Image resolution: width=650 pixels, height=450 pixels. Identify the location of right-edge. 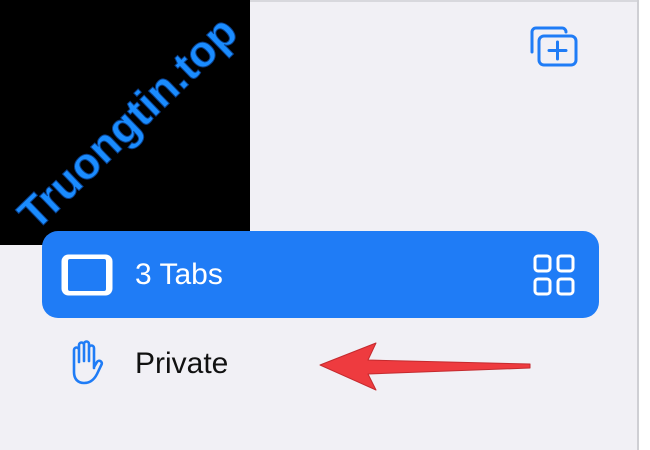
(643, 225).